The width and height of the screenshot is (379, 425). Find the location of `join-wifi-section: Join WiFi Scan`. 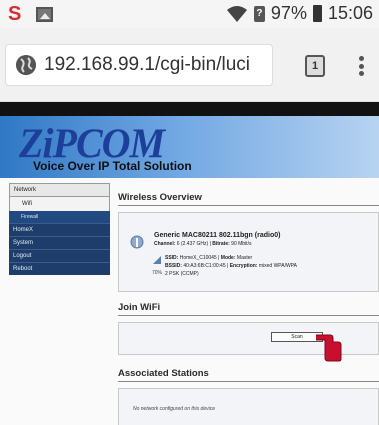

join-wifi-section: Join WiFi Scan is located at coordinates (248, 332).